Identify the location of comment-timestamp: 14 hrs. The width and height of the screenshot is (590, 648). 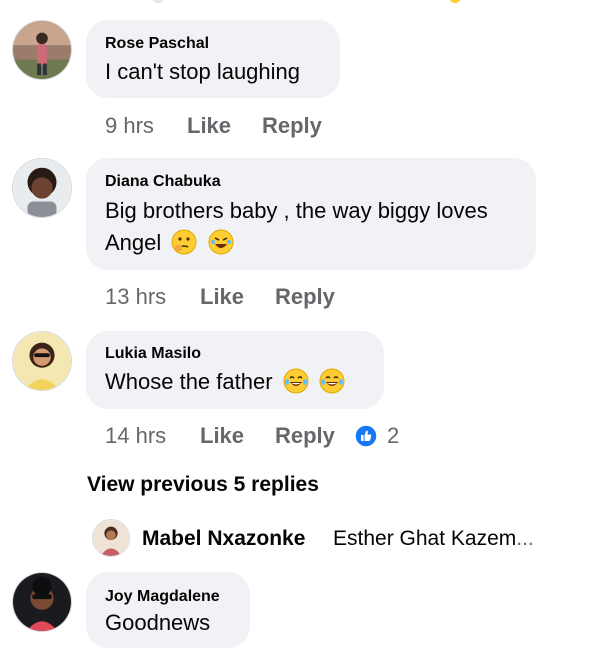
(135, 436).